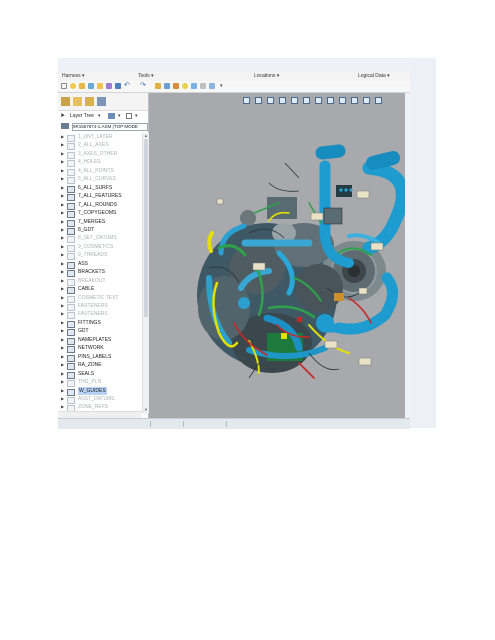  I want to click on folder-icon, so click(82, 86).